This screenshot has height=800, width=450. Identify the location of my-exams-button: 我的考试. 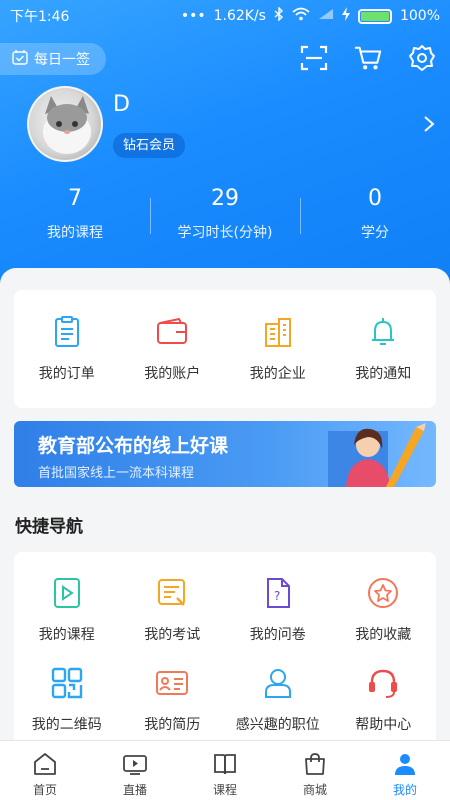
(173, 610).